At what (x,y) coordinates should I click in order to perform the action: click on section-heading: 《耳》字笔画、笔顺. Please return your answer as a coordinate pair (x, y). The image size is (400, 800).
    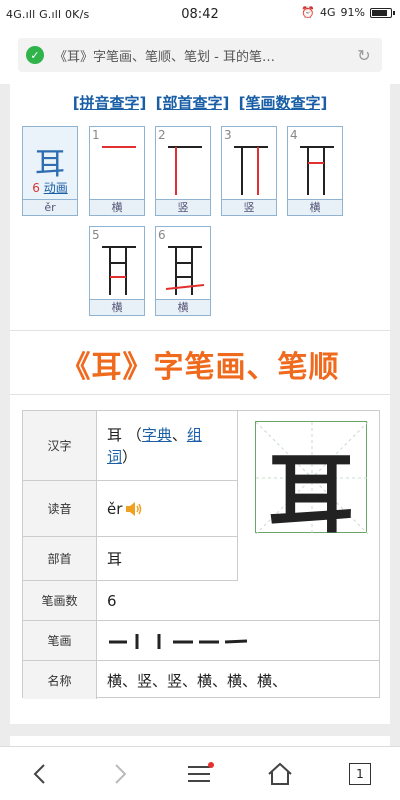
    Looking at the image, I should click on (200, 367).